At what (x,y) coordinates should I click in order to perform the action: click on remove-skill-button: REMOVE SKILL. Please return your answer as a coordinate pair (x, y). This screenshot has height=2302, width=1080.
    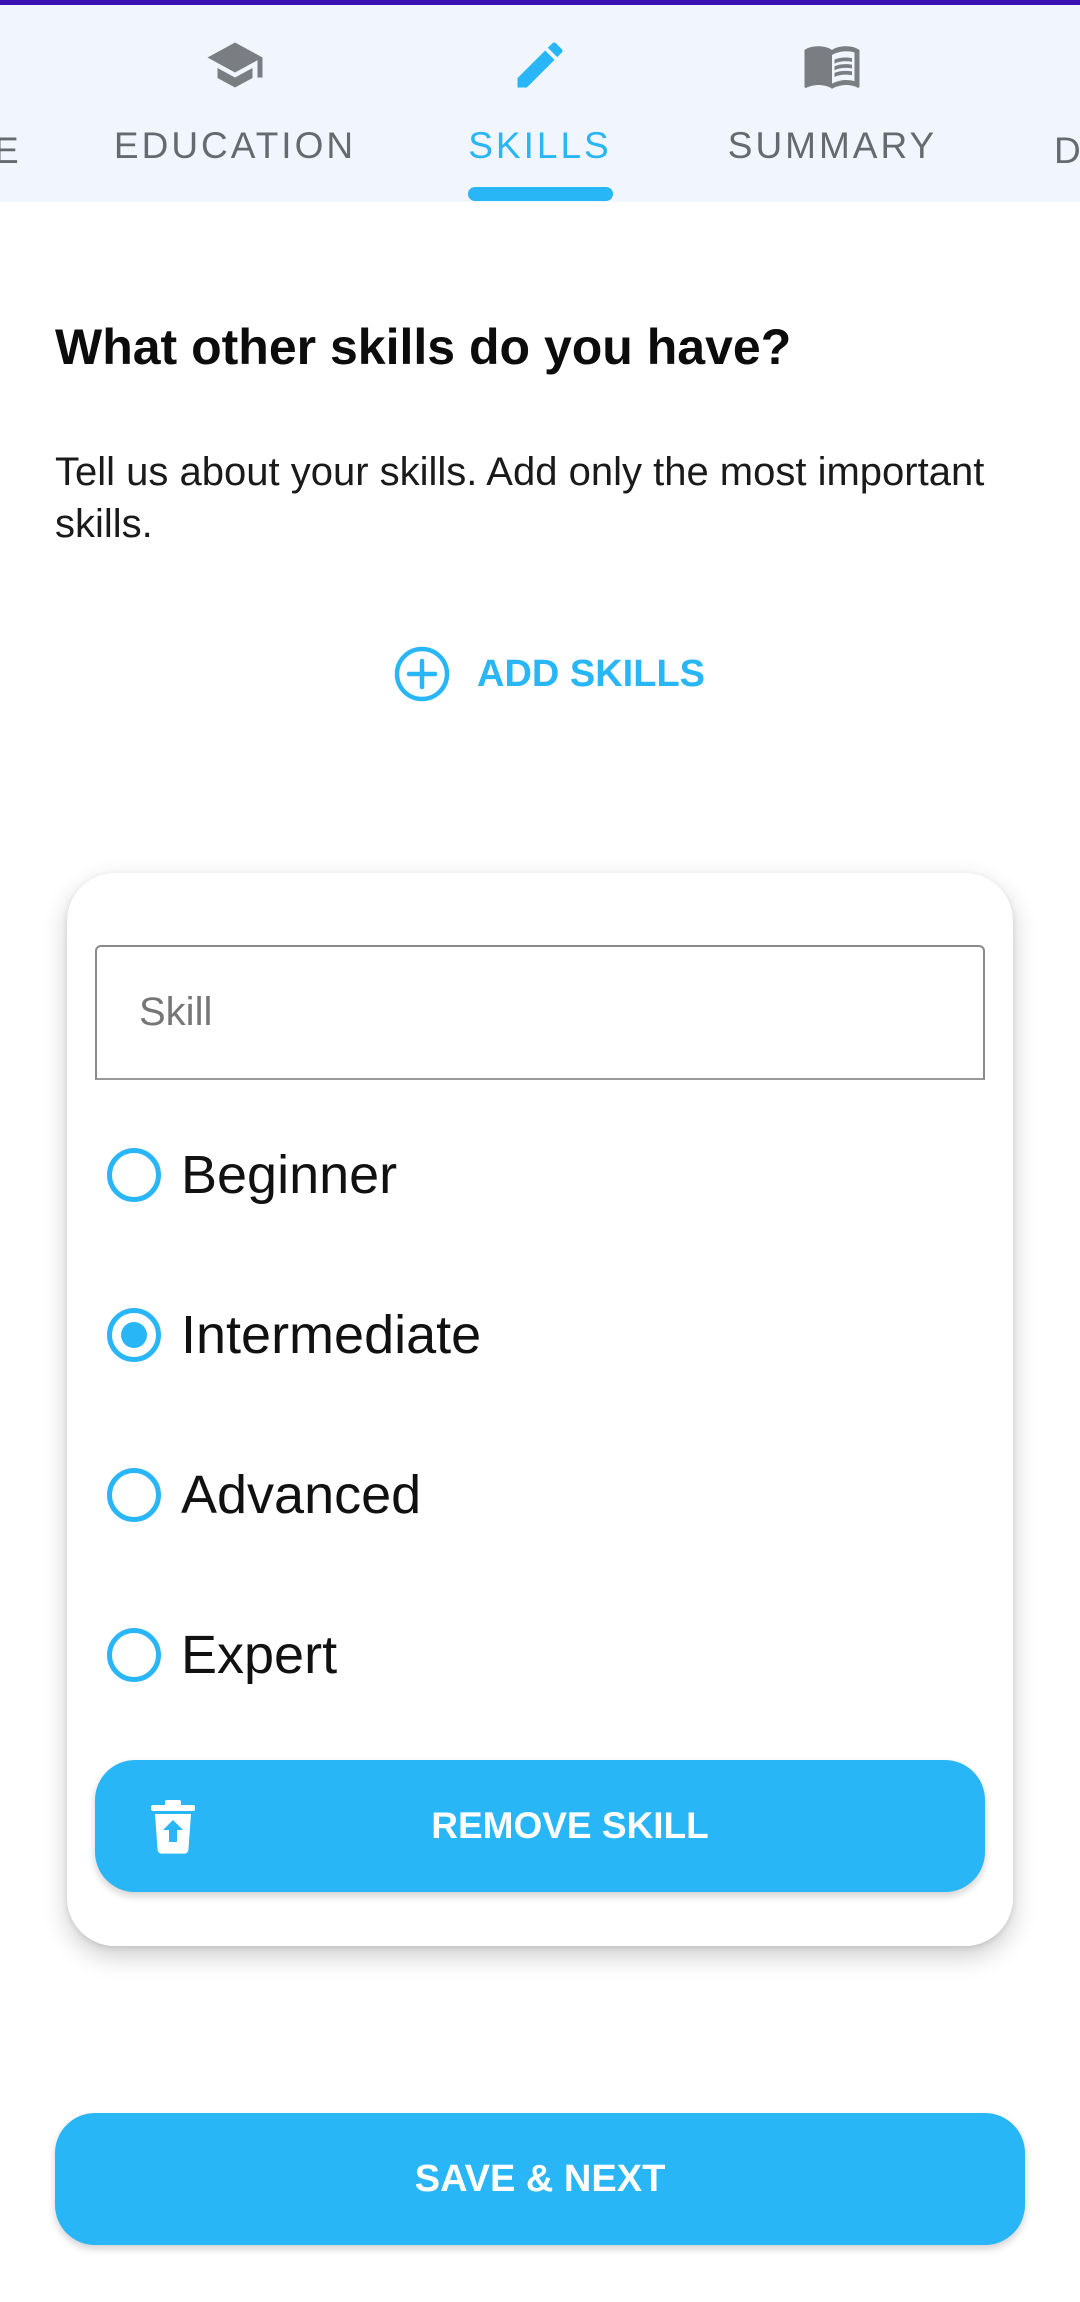
    Looking at the image, I should click on (540, 1826).